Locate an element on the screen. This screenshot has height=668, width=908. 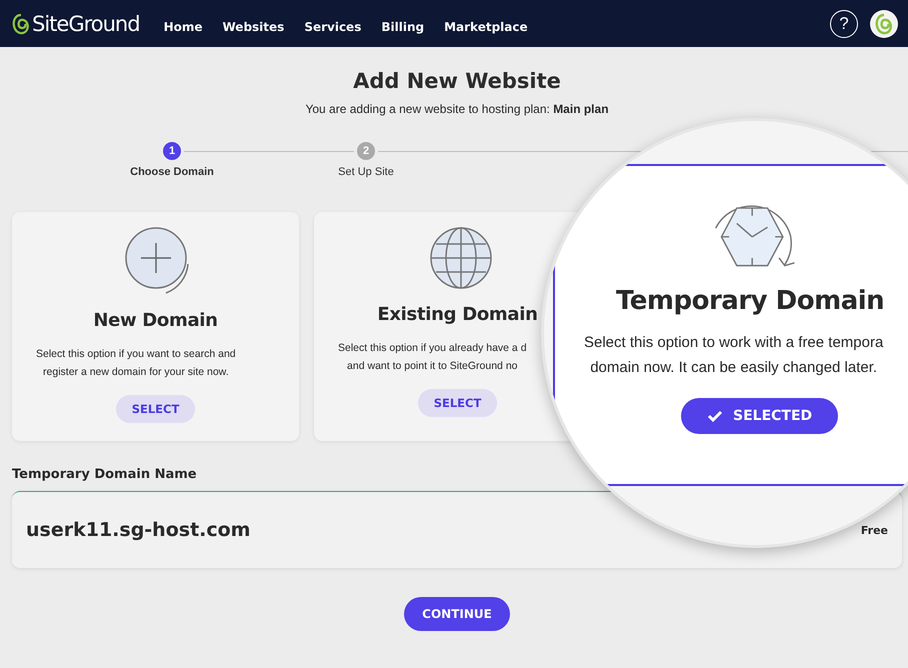
option-description: Select this option if you want to search and register a new domain for your site now. is located at coordinates (136, 363).